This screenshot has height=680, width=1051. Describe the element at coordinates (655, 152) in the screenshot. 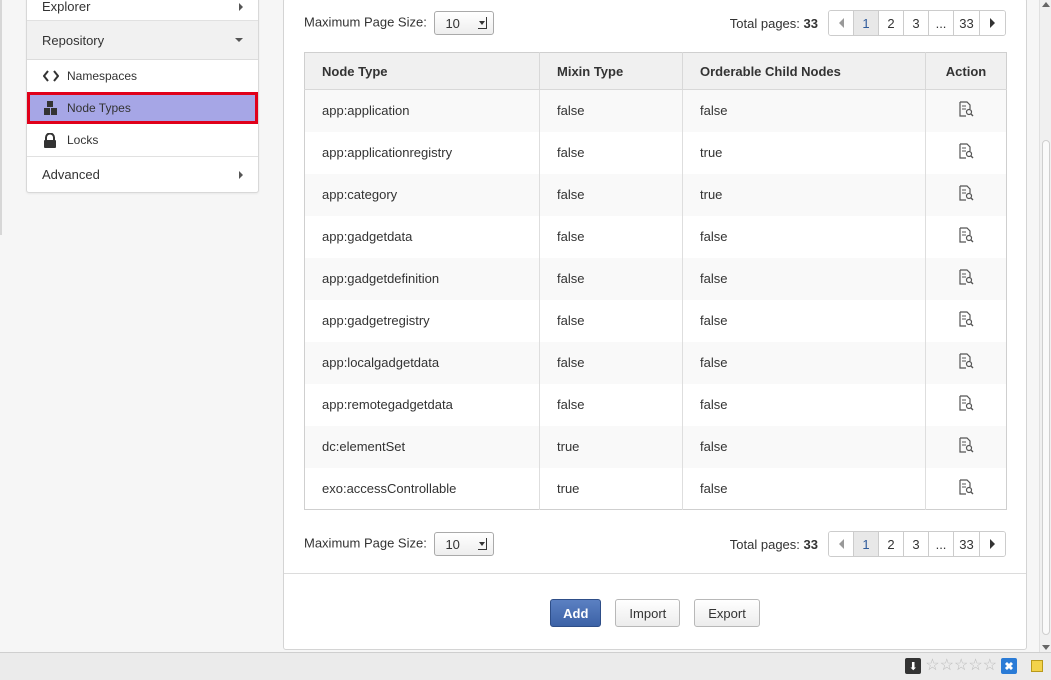

I see `table-row: app:applicationregistry false true` at that location.